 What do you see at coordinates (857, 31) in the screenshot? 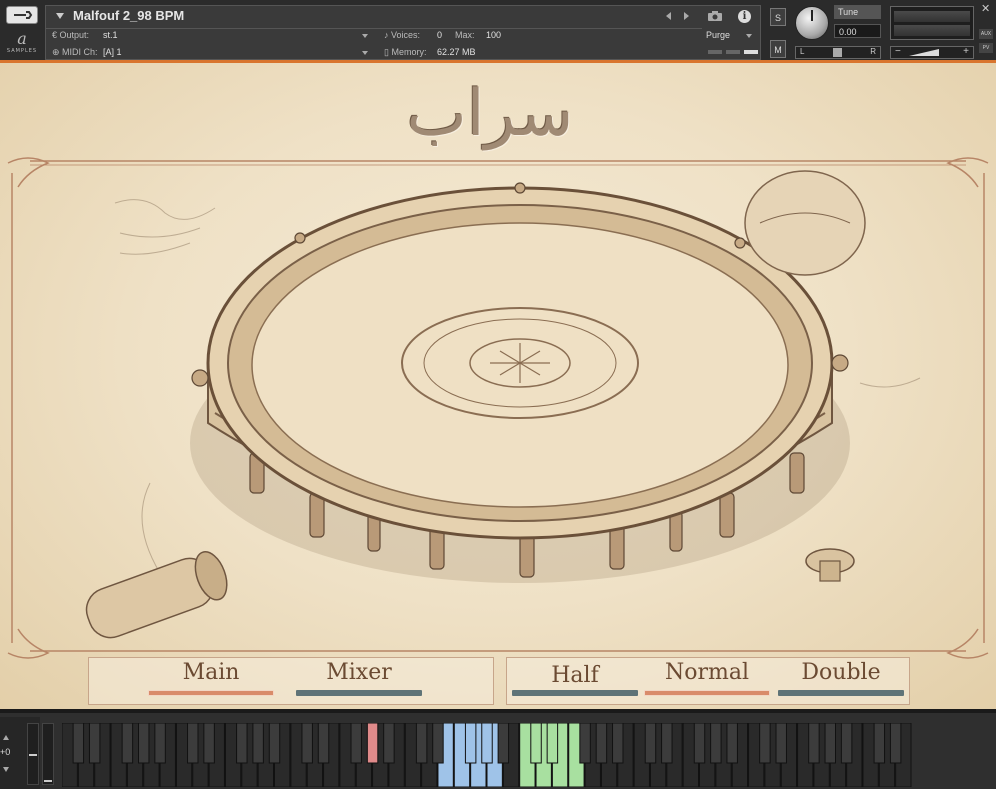
I see `tune-value: 0.00` at bounding box center [857, 31].